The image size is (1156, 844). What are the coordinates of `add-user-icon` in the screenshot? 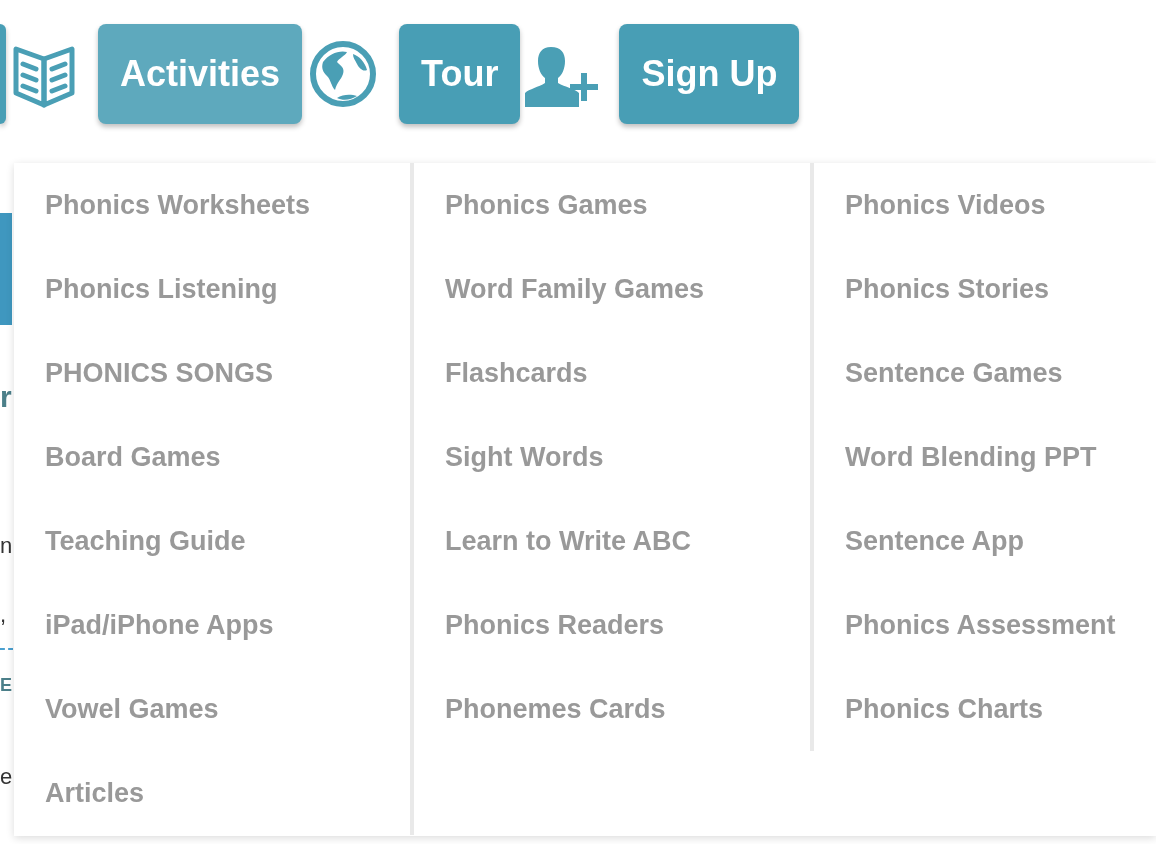 It's located at (563, 76).